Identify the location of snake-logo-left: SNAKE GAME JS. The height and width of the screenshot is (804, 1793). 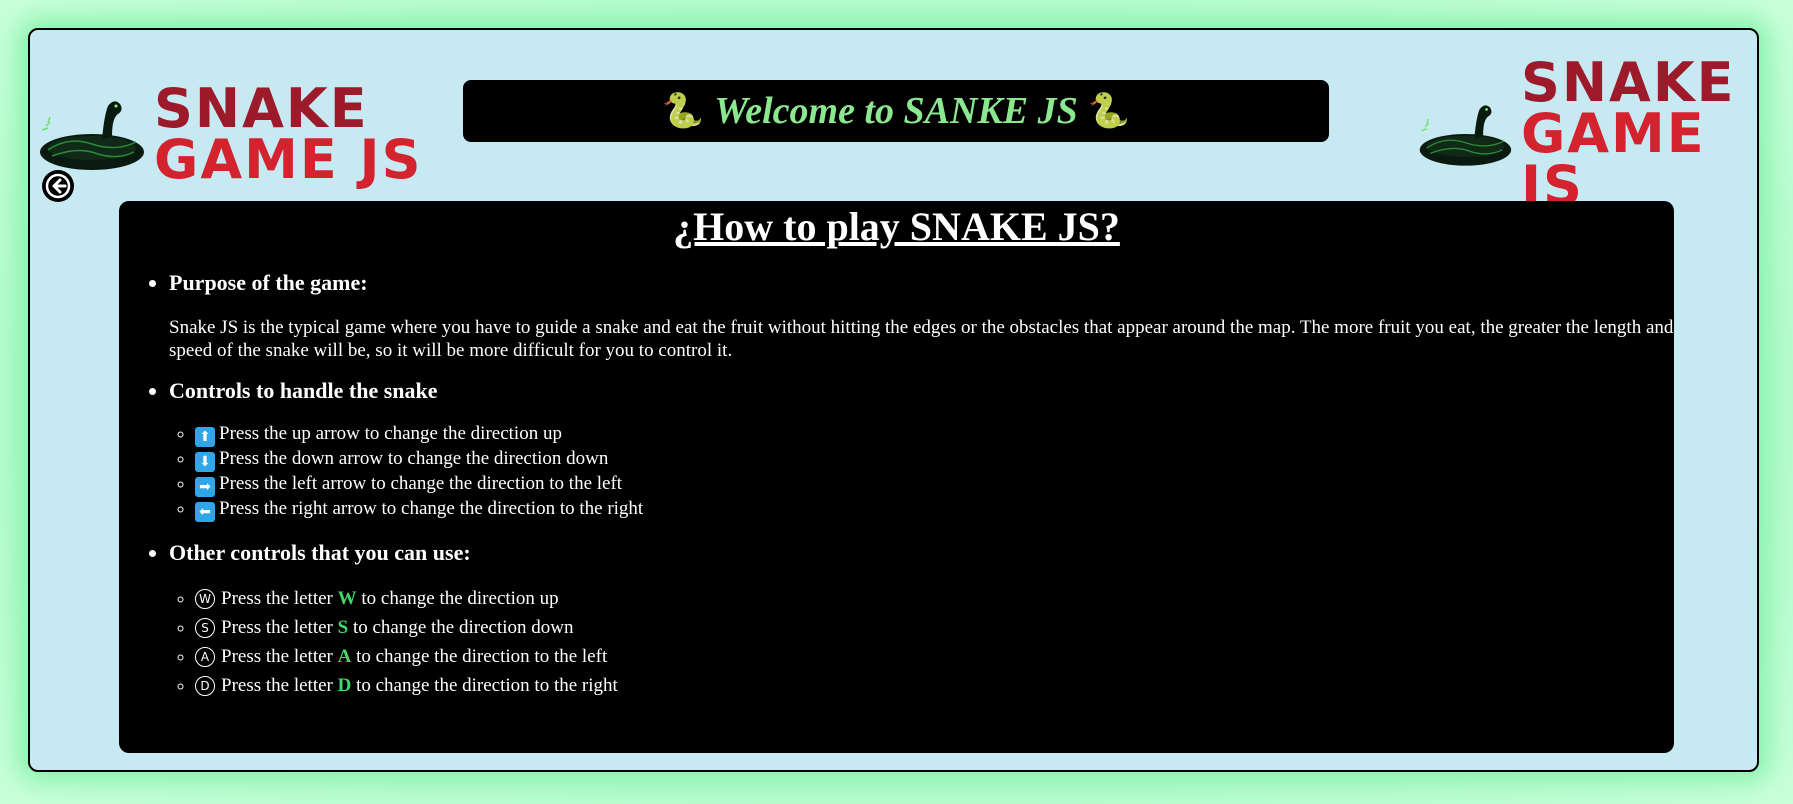
(230, 134).